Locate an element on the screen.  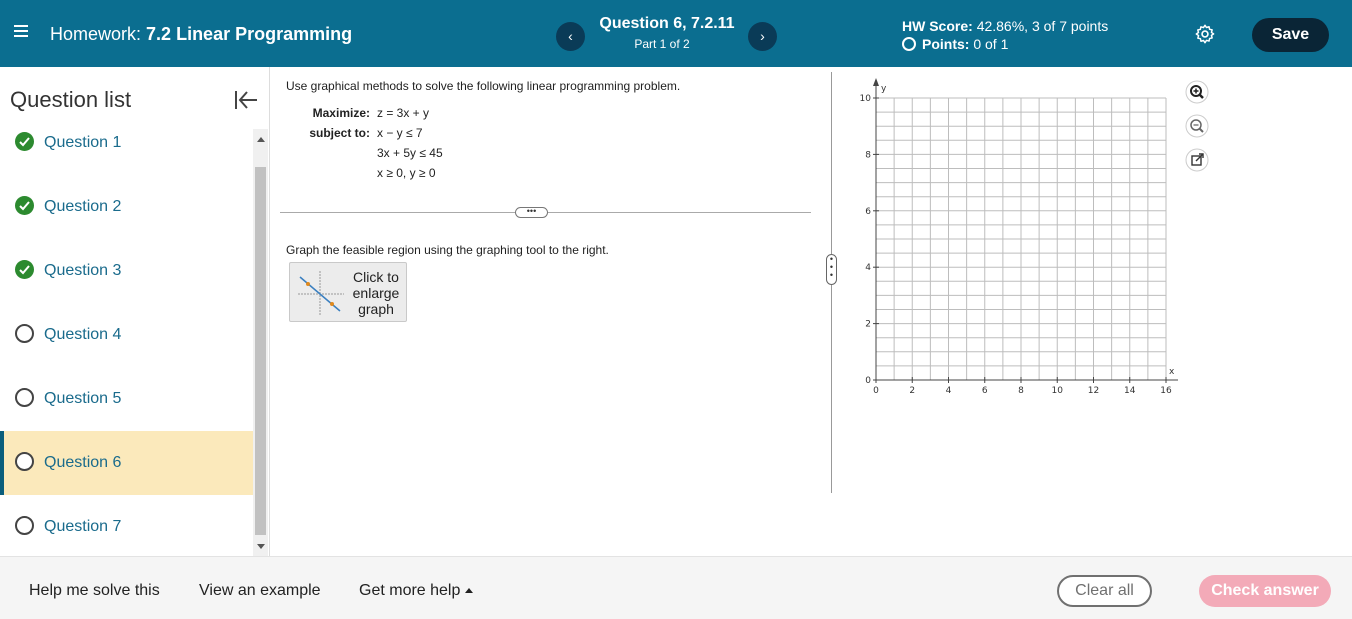
caret-up-icon is located at coordinates (469, 590).